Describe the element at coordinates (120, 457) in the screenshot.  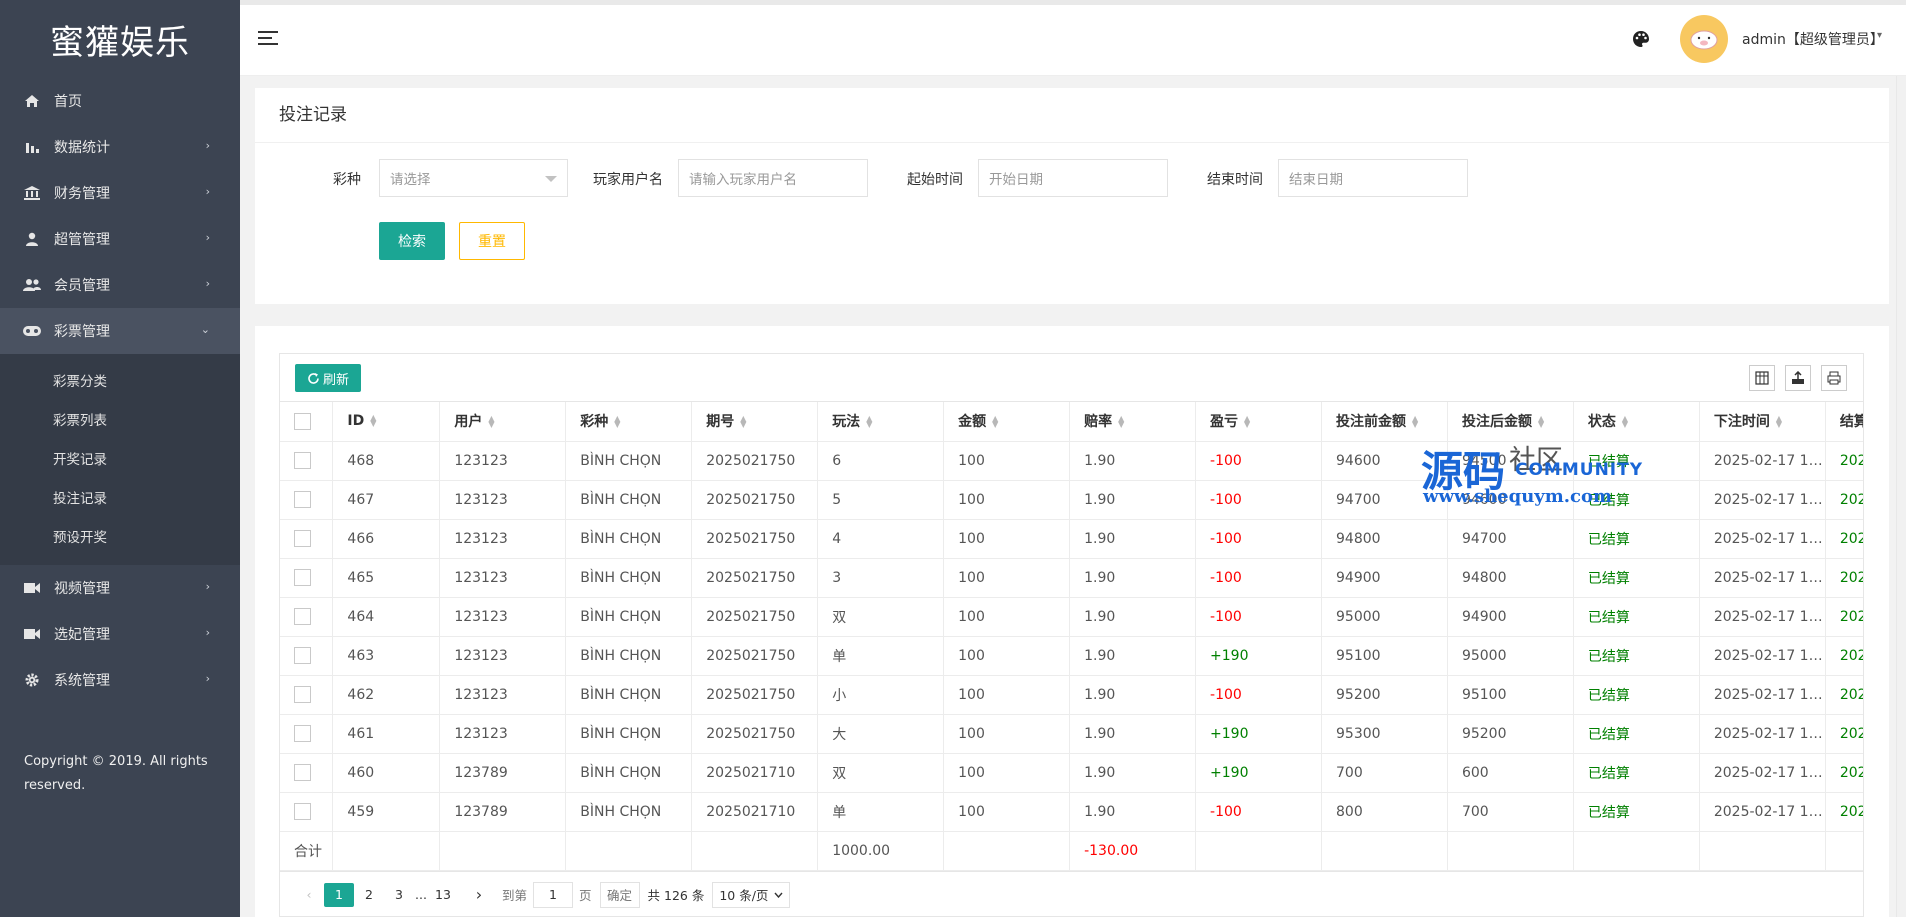
I see `sidebar-subitem-draw-records: 开奖记录` at that location.